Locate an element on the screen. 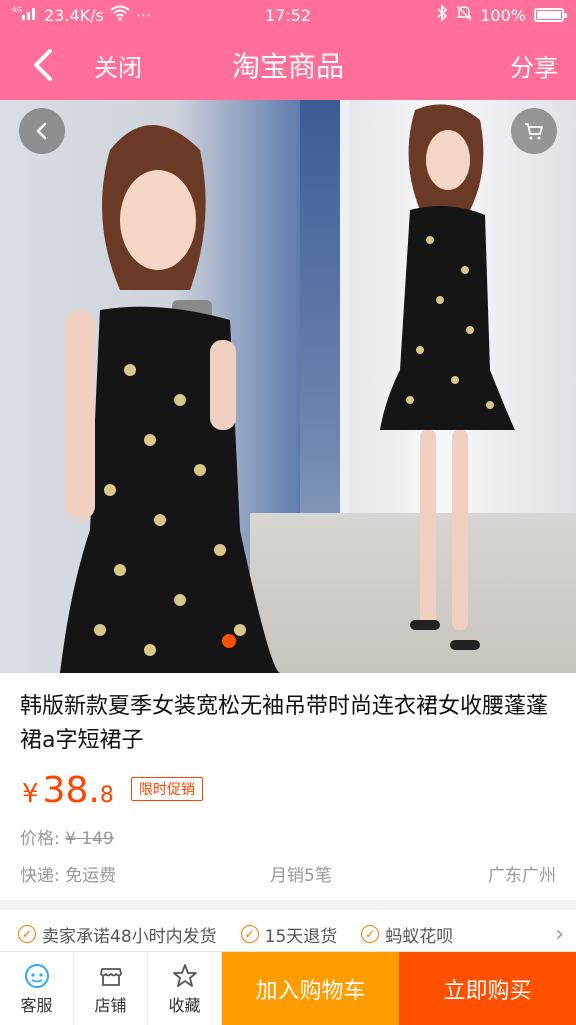  favorite-button: 收藏 is located at coordinates (185, 988).